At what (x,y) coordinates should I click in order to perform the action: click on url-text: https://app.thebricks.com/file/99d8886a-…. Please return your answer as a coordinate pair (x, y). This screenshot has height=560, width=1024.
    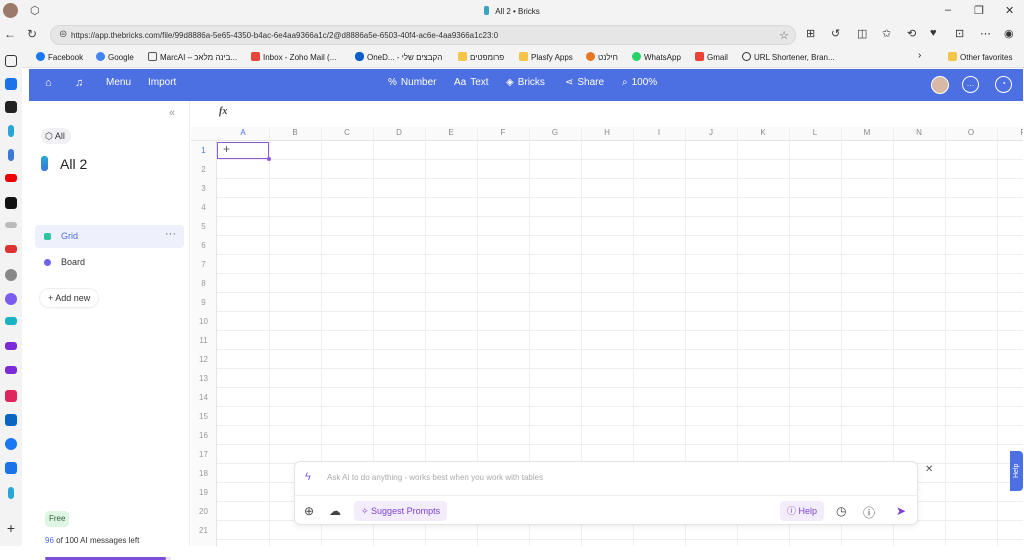
    Looking at the image, I should click on (284, 35).